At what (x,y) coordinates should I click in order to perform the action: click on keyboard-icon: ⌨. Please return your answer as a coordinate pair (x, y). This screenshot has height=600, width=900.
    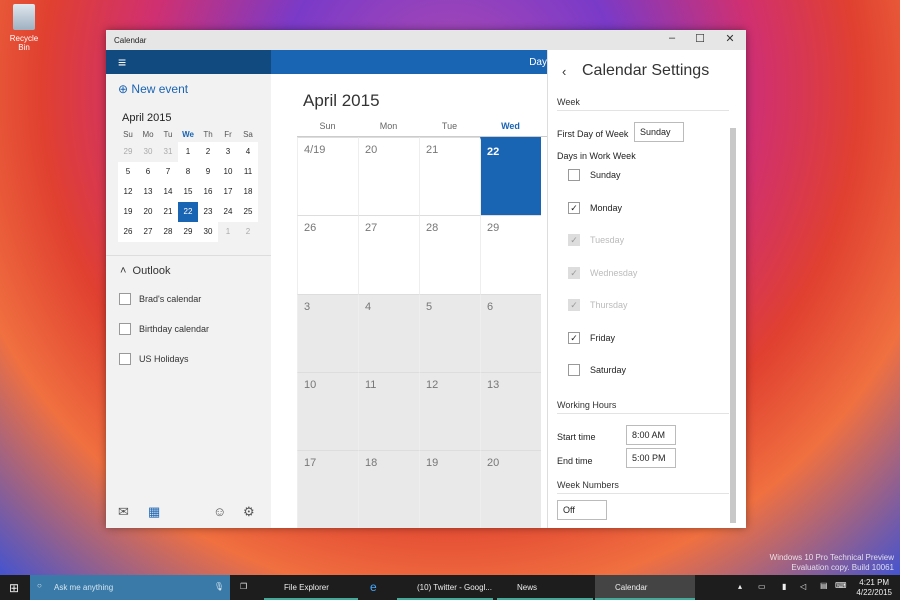
    Looking at the image, I should click on (841, 585).